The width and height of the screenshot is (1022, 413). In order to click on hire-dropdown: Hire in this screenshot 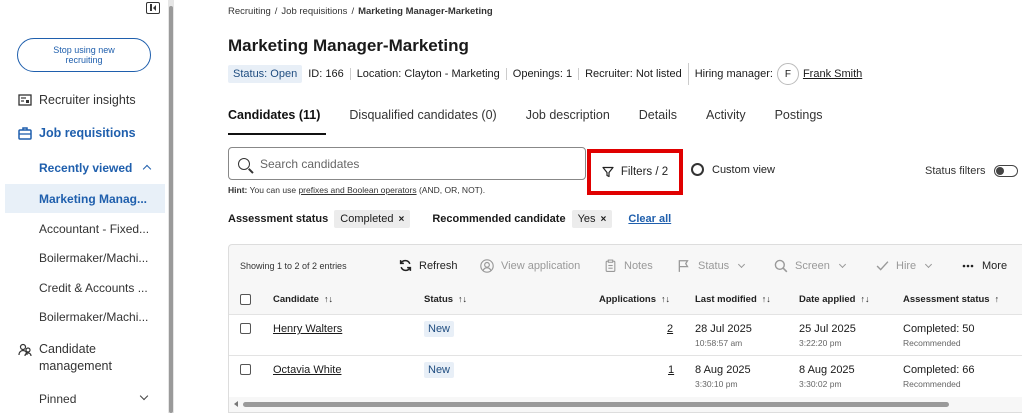, I will do `click(904, 265)`.